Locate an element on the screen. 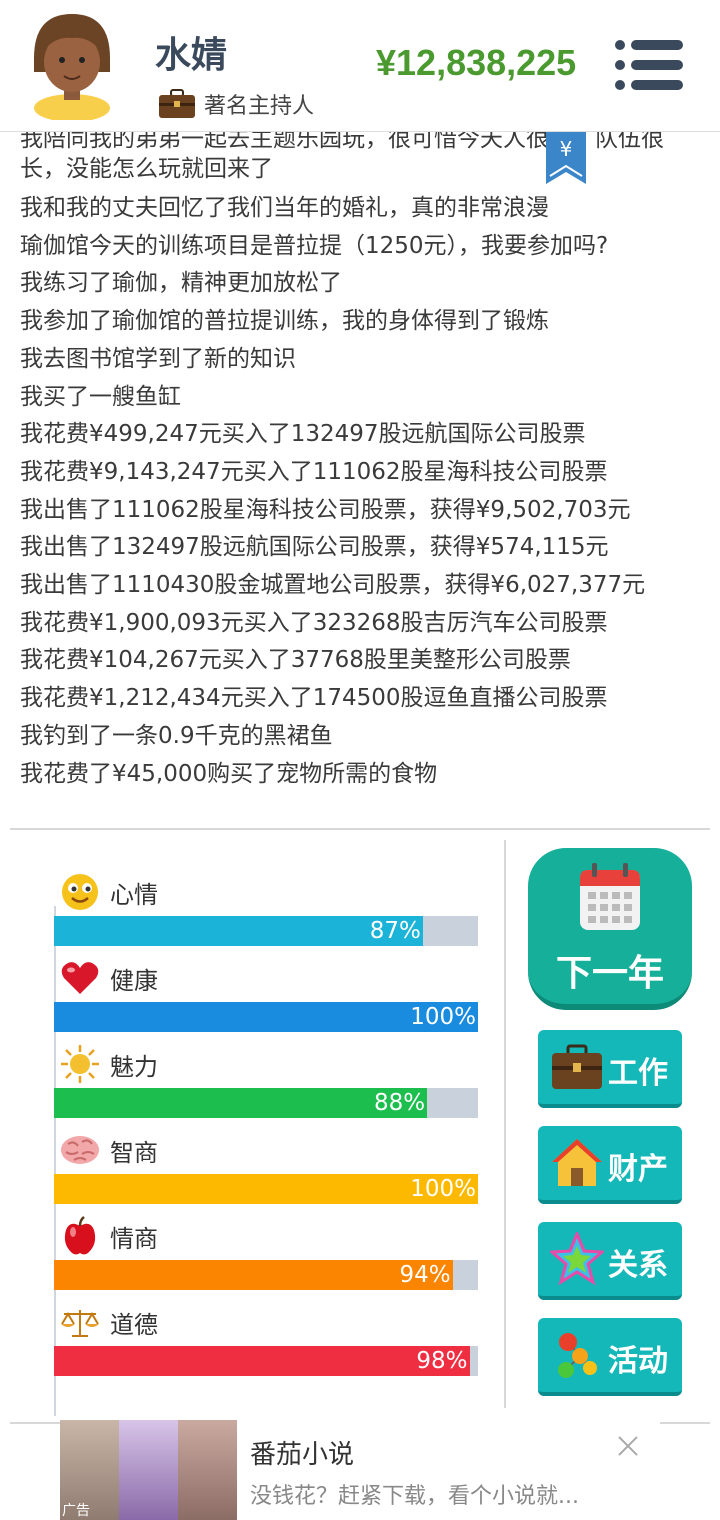  ad-thumbnails: 广告 is located at coordinates (149, 1470).